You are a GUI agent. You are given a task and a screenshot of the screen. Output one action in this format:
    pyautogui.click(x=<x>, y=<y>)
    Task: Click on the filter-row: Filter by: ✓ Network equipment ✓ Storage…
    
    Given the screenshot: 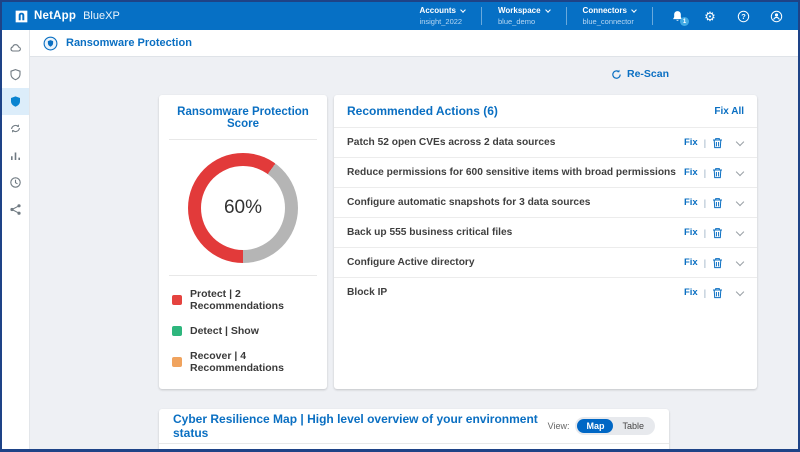 What is the action you would take?
    pyautogui.click(x=414, y=446)
    